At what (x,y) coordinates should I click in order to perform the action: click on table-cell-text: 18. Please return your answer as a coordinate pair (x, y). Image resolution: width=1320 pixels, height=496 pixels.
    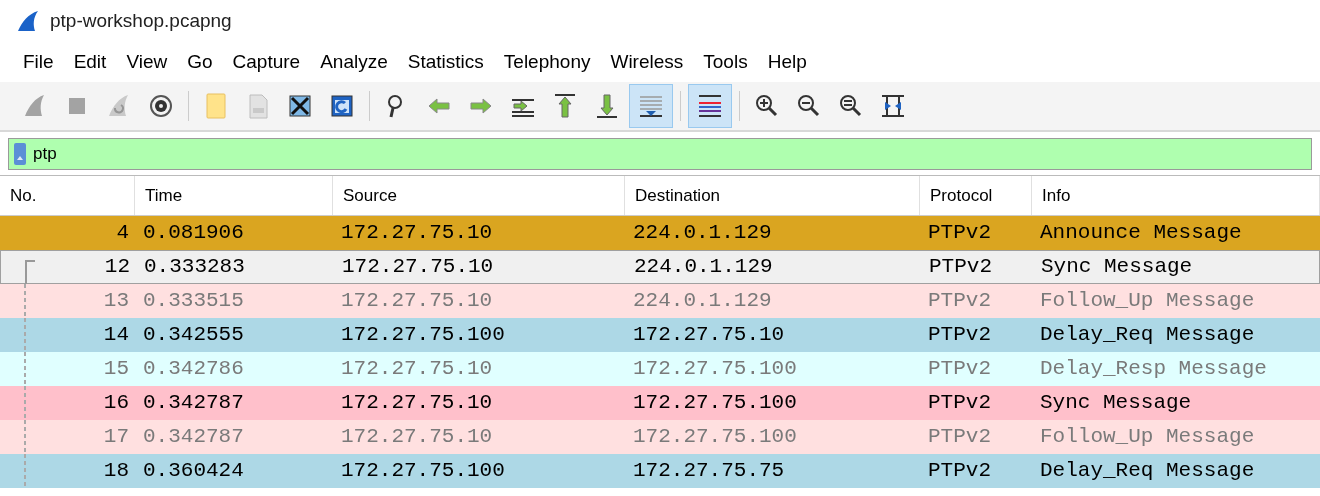
    Looking at the image, I should click on (116, 471).